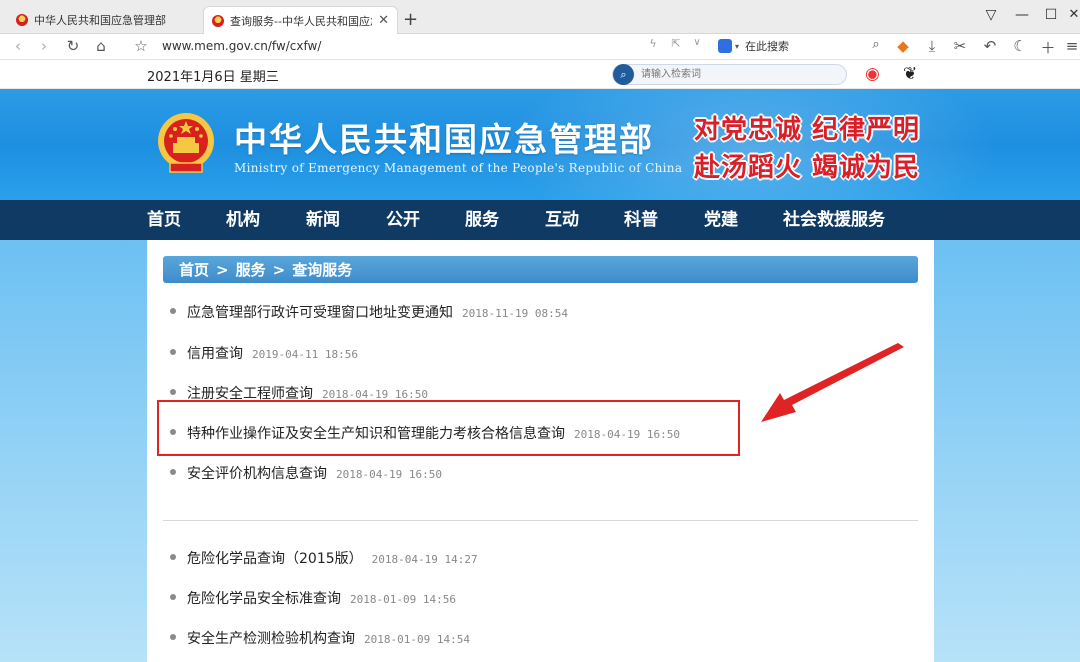  I want to click on tab-close-icon: ✕, so click(383, 20).